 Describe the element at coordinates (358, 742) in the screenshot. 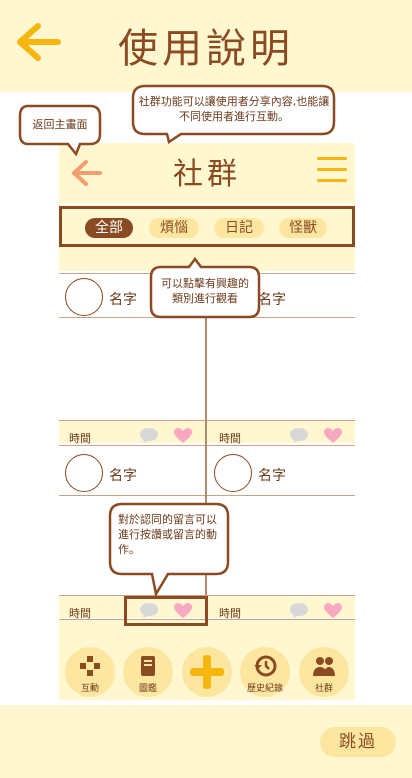

I see `skip-button: 跳過` at that location.